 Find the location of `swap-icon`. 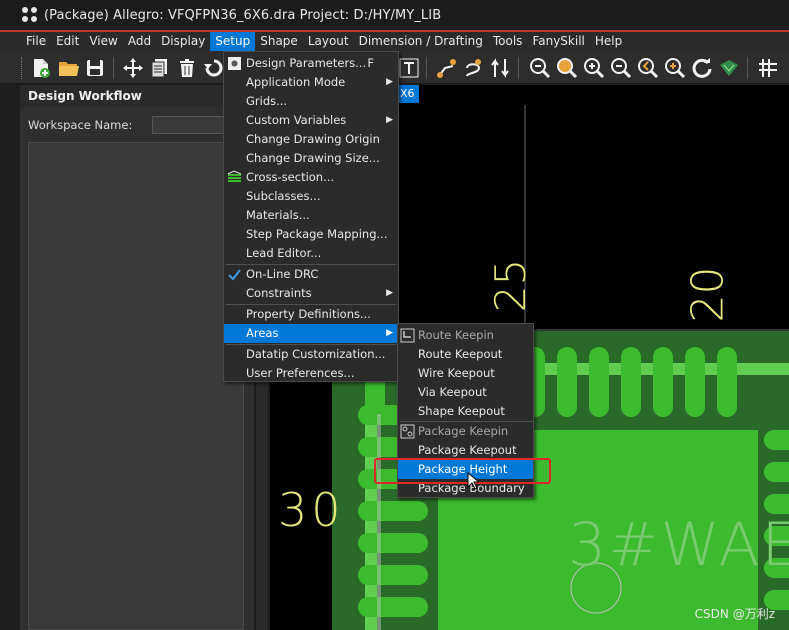

swap-icon is located at coordinates (500, 68).